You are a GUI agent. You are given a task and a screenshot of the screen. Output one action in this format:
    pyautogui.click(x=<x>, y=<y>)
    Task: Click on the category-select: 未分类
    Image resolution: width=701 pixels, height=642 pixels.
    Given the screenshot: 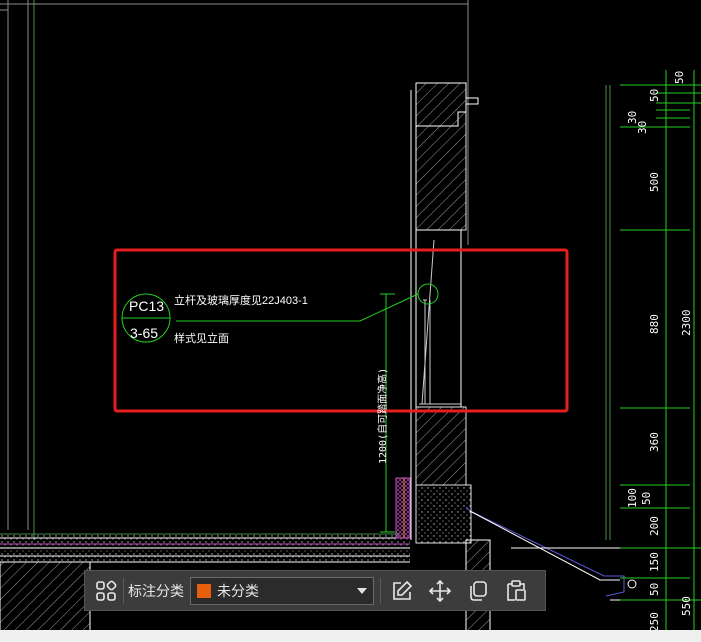 What is the action you would take?
    pyautogui.click(x=282, y=590)
    